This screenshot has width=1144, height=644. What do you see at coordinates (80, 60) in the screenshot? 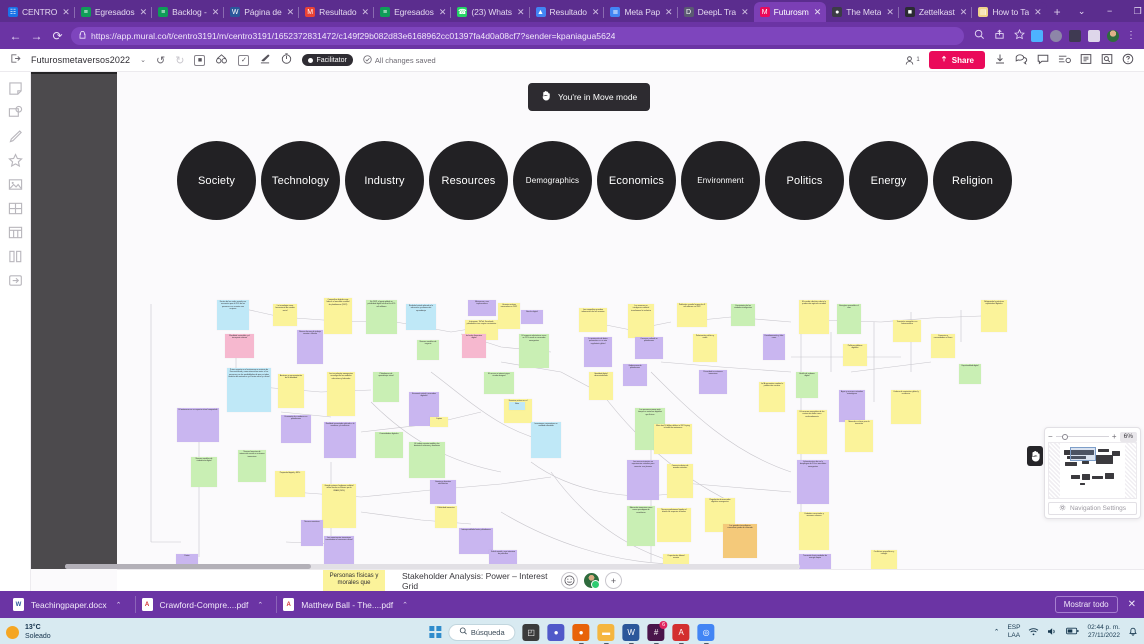
I see `mural-title: Futurosmetaversos2022` at bounding box center [80, 60].